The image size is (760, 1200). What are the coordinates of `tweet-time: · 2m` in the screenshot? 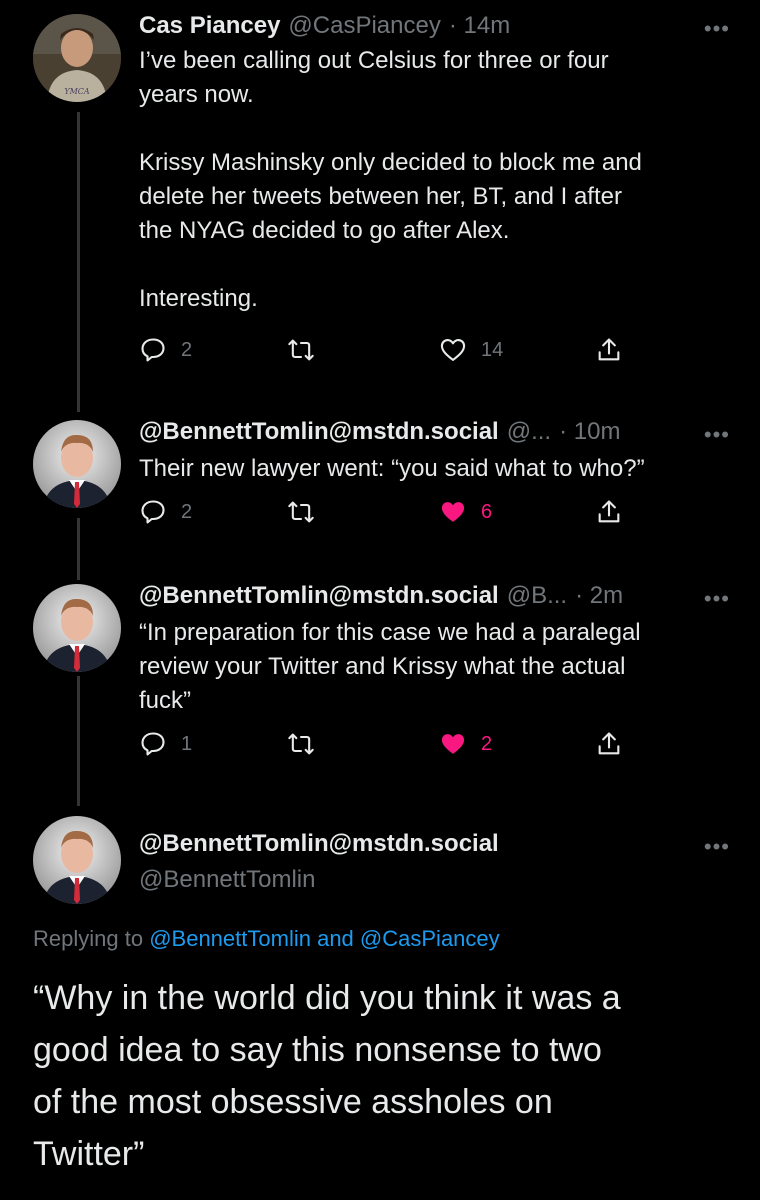 It's located at (599, 596).